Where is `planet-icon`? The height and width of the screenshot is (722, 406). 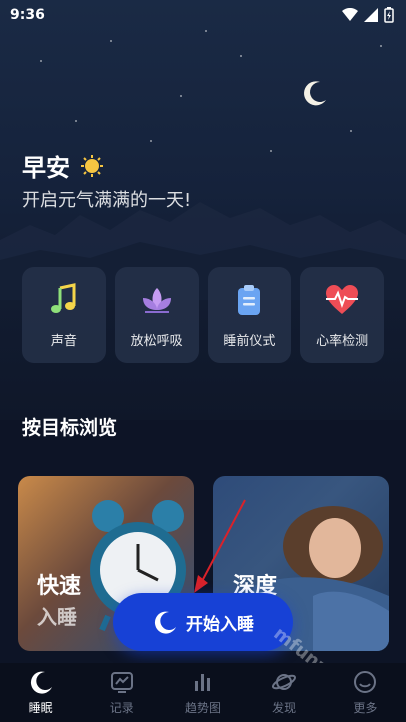
planet-icon is located at coordinates (284, 682).